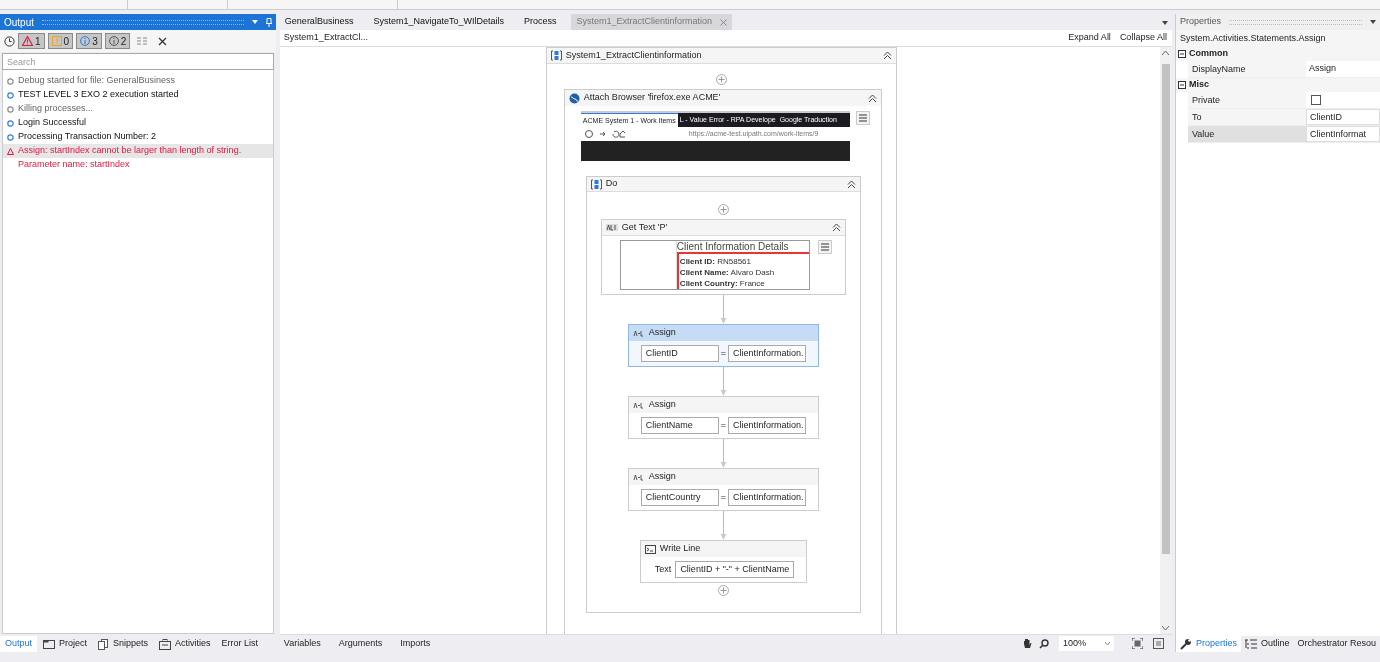 The image size is (1380, 662). What do you see at coordinates (596, 184) in the screenshot?
I see `sequence-icon` at bounding box center [596, 184].